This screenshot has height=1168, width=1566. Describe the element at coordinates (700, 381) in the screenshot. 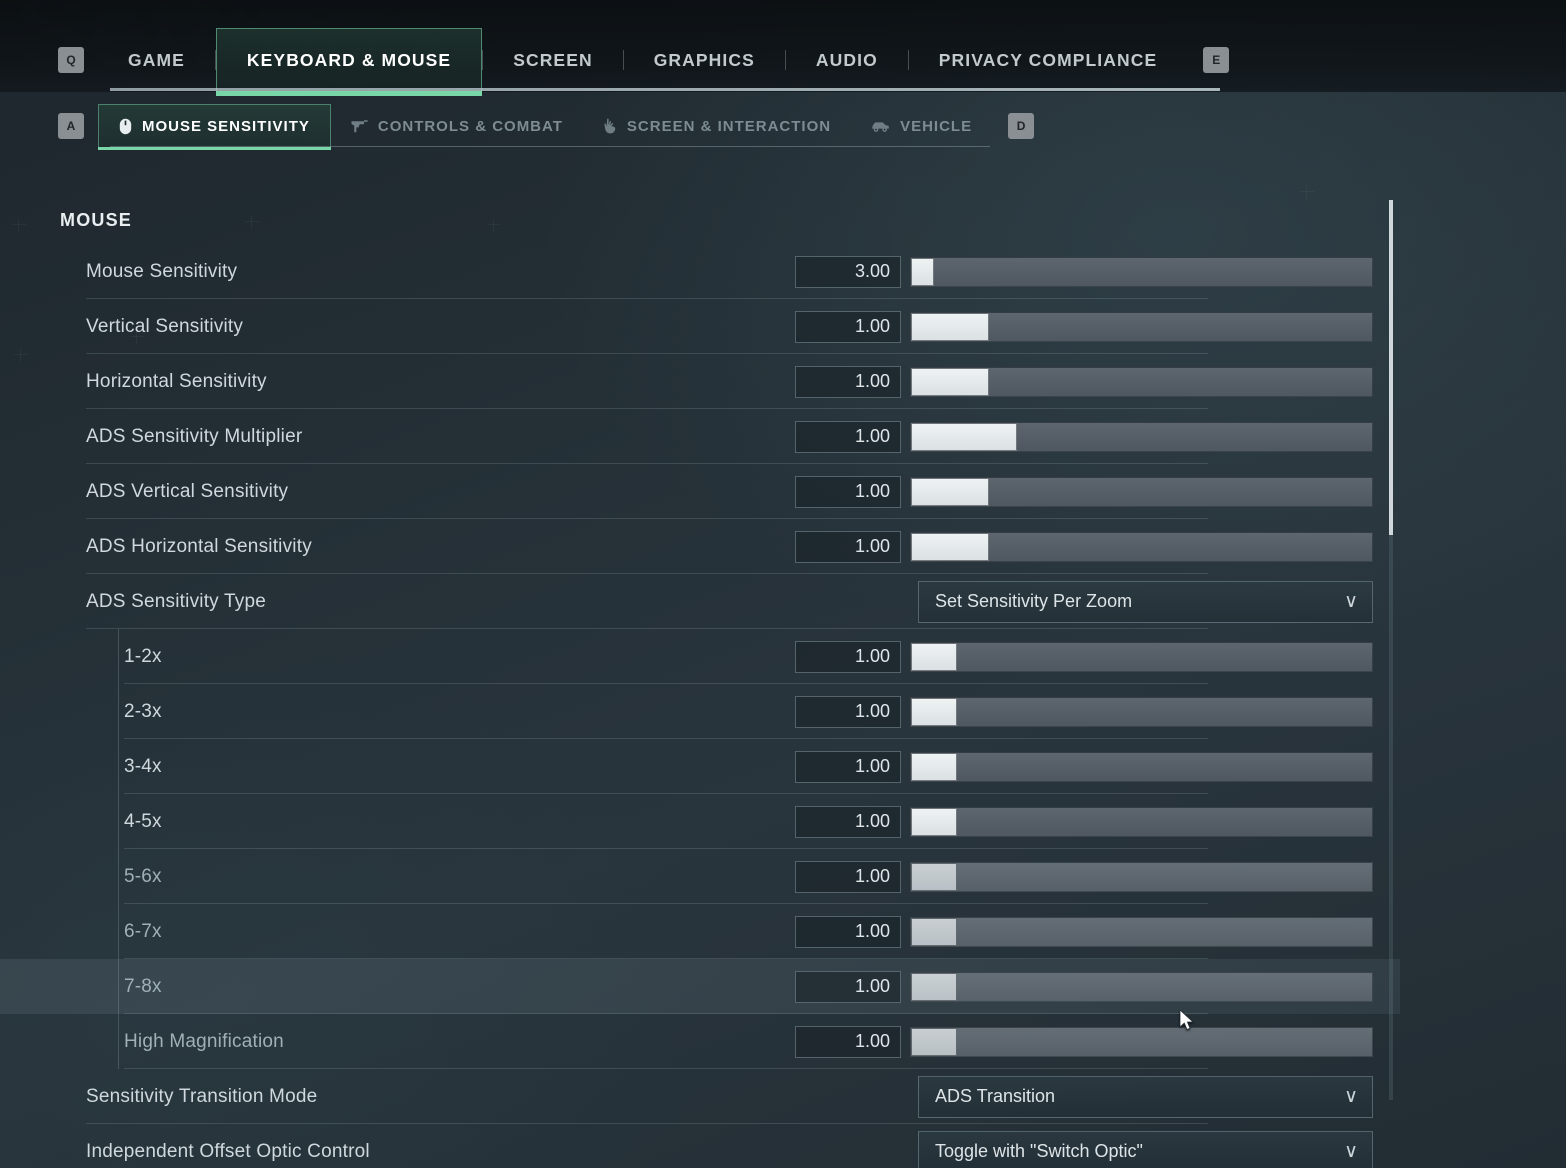

I see `setting-row-horizontal-sensitivity: Horizontal Sensitivity 1.00` at that location.